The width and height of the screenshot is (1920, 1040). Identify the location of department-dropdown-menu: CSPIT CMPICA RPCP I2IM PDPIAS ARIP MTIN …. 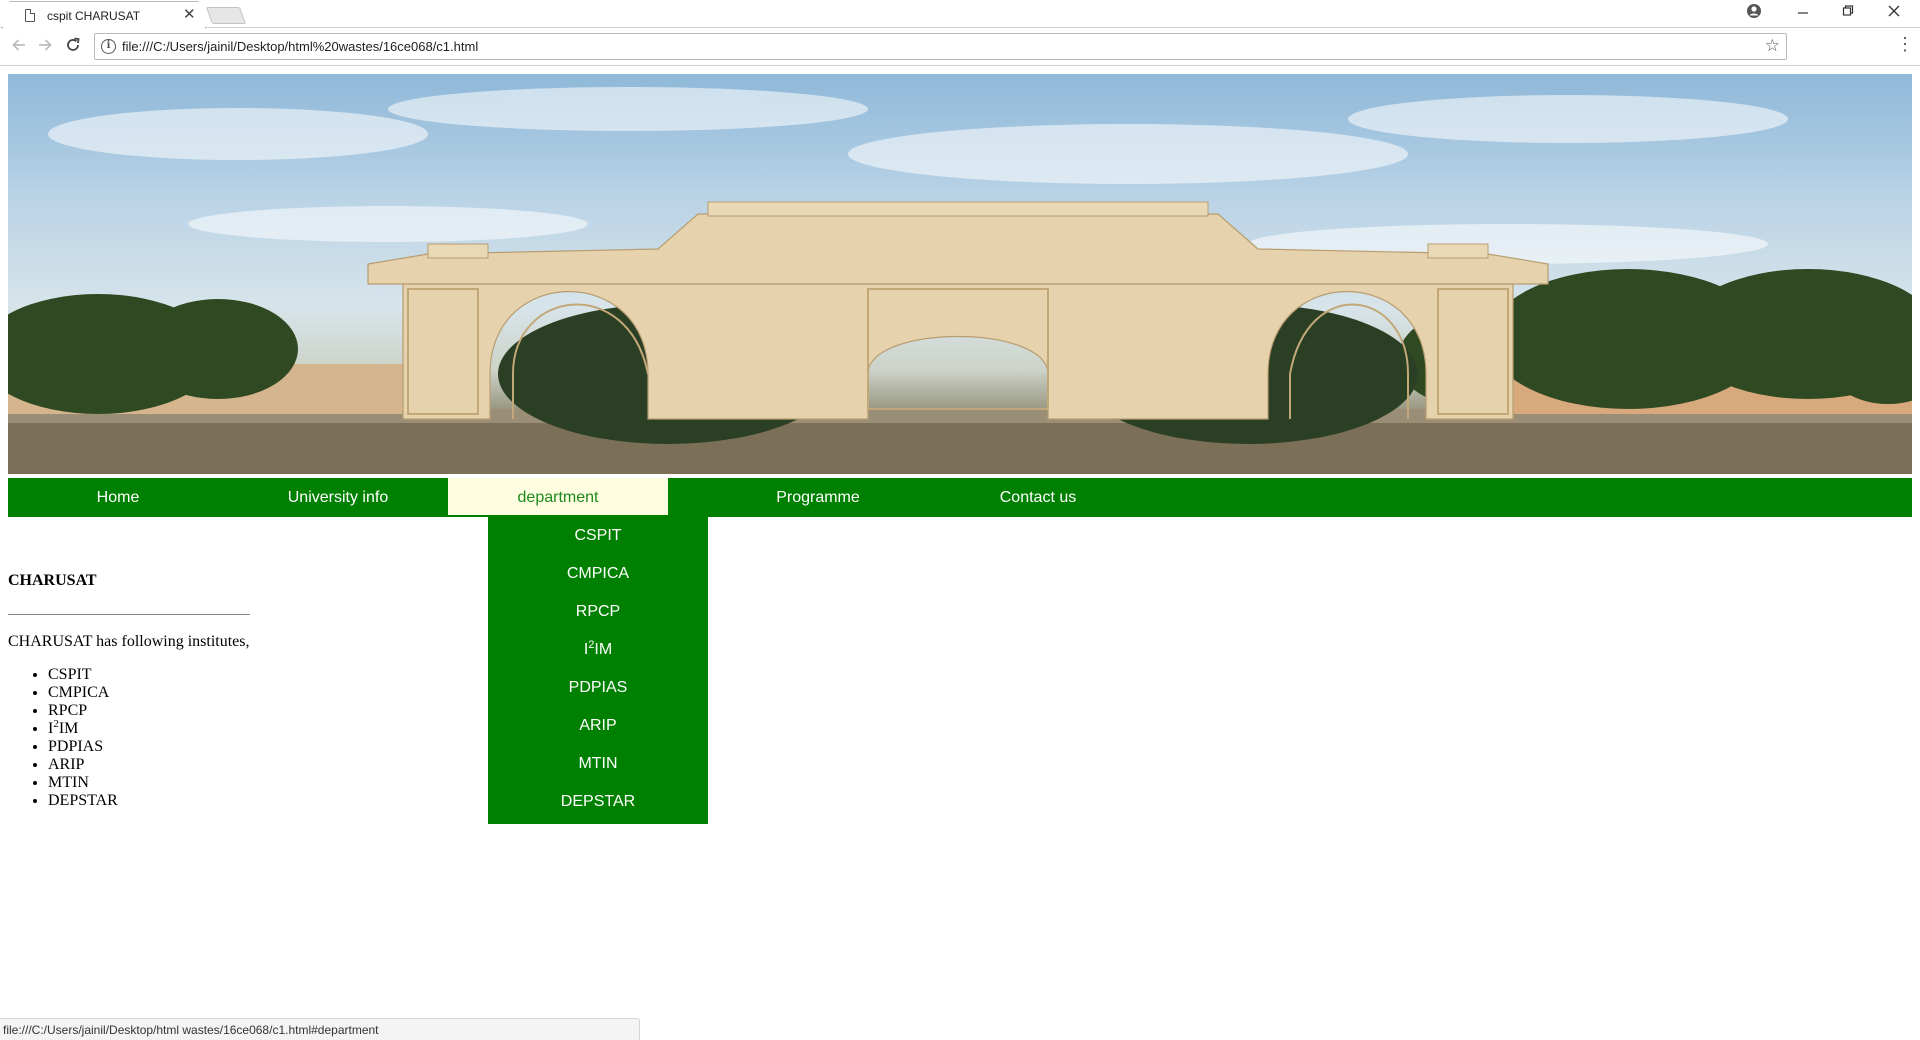
(598, 670).